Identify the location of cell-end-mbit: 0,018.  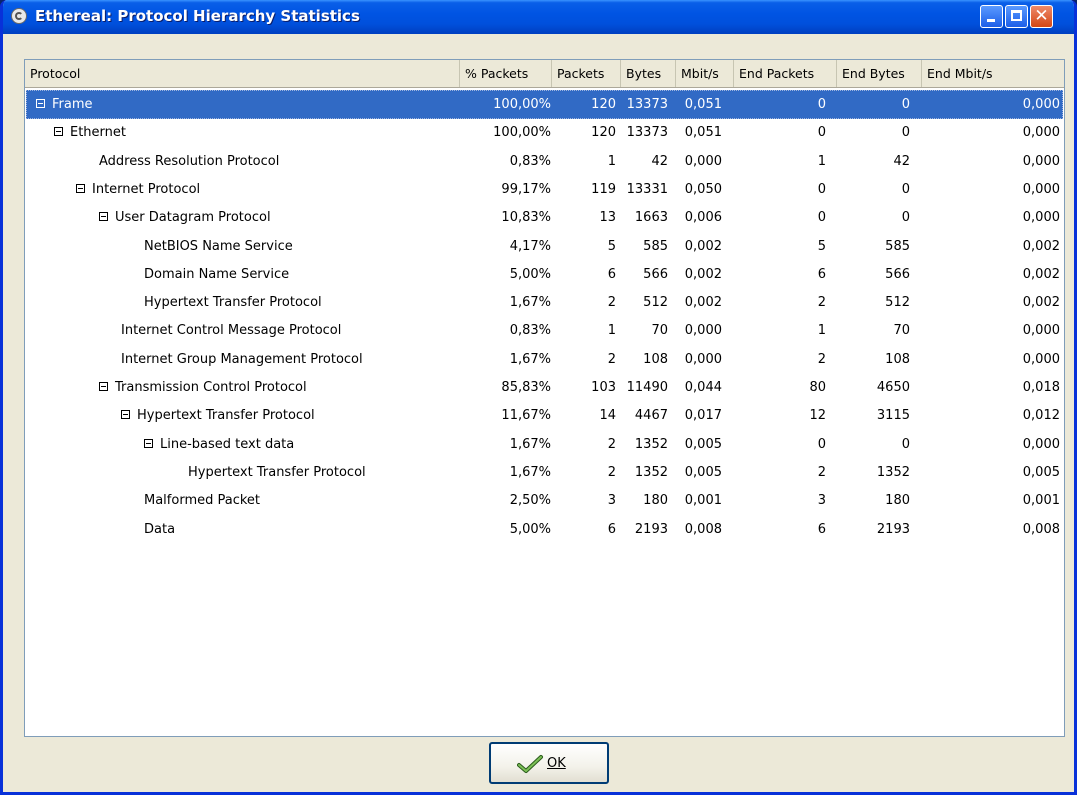
(1041, 387).